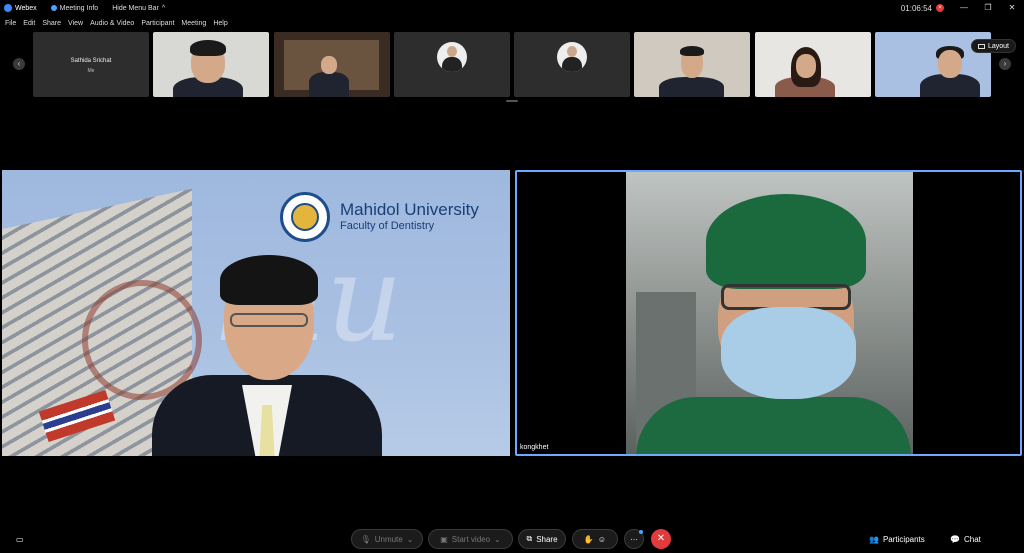 The width and height of the screenshot is (1024, 553). I want to click on info-icon, so click(53, 8).